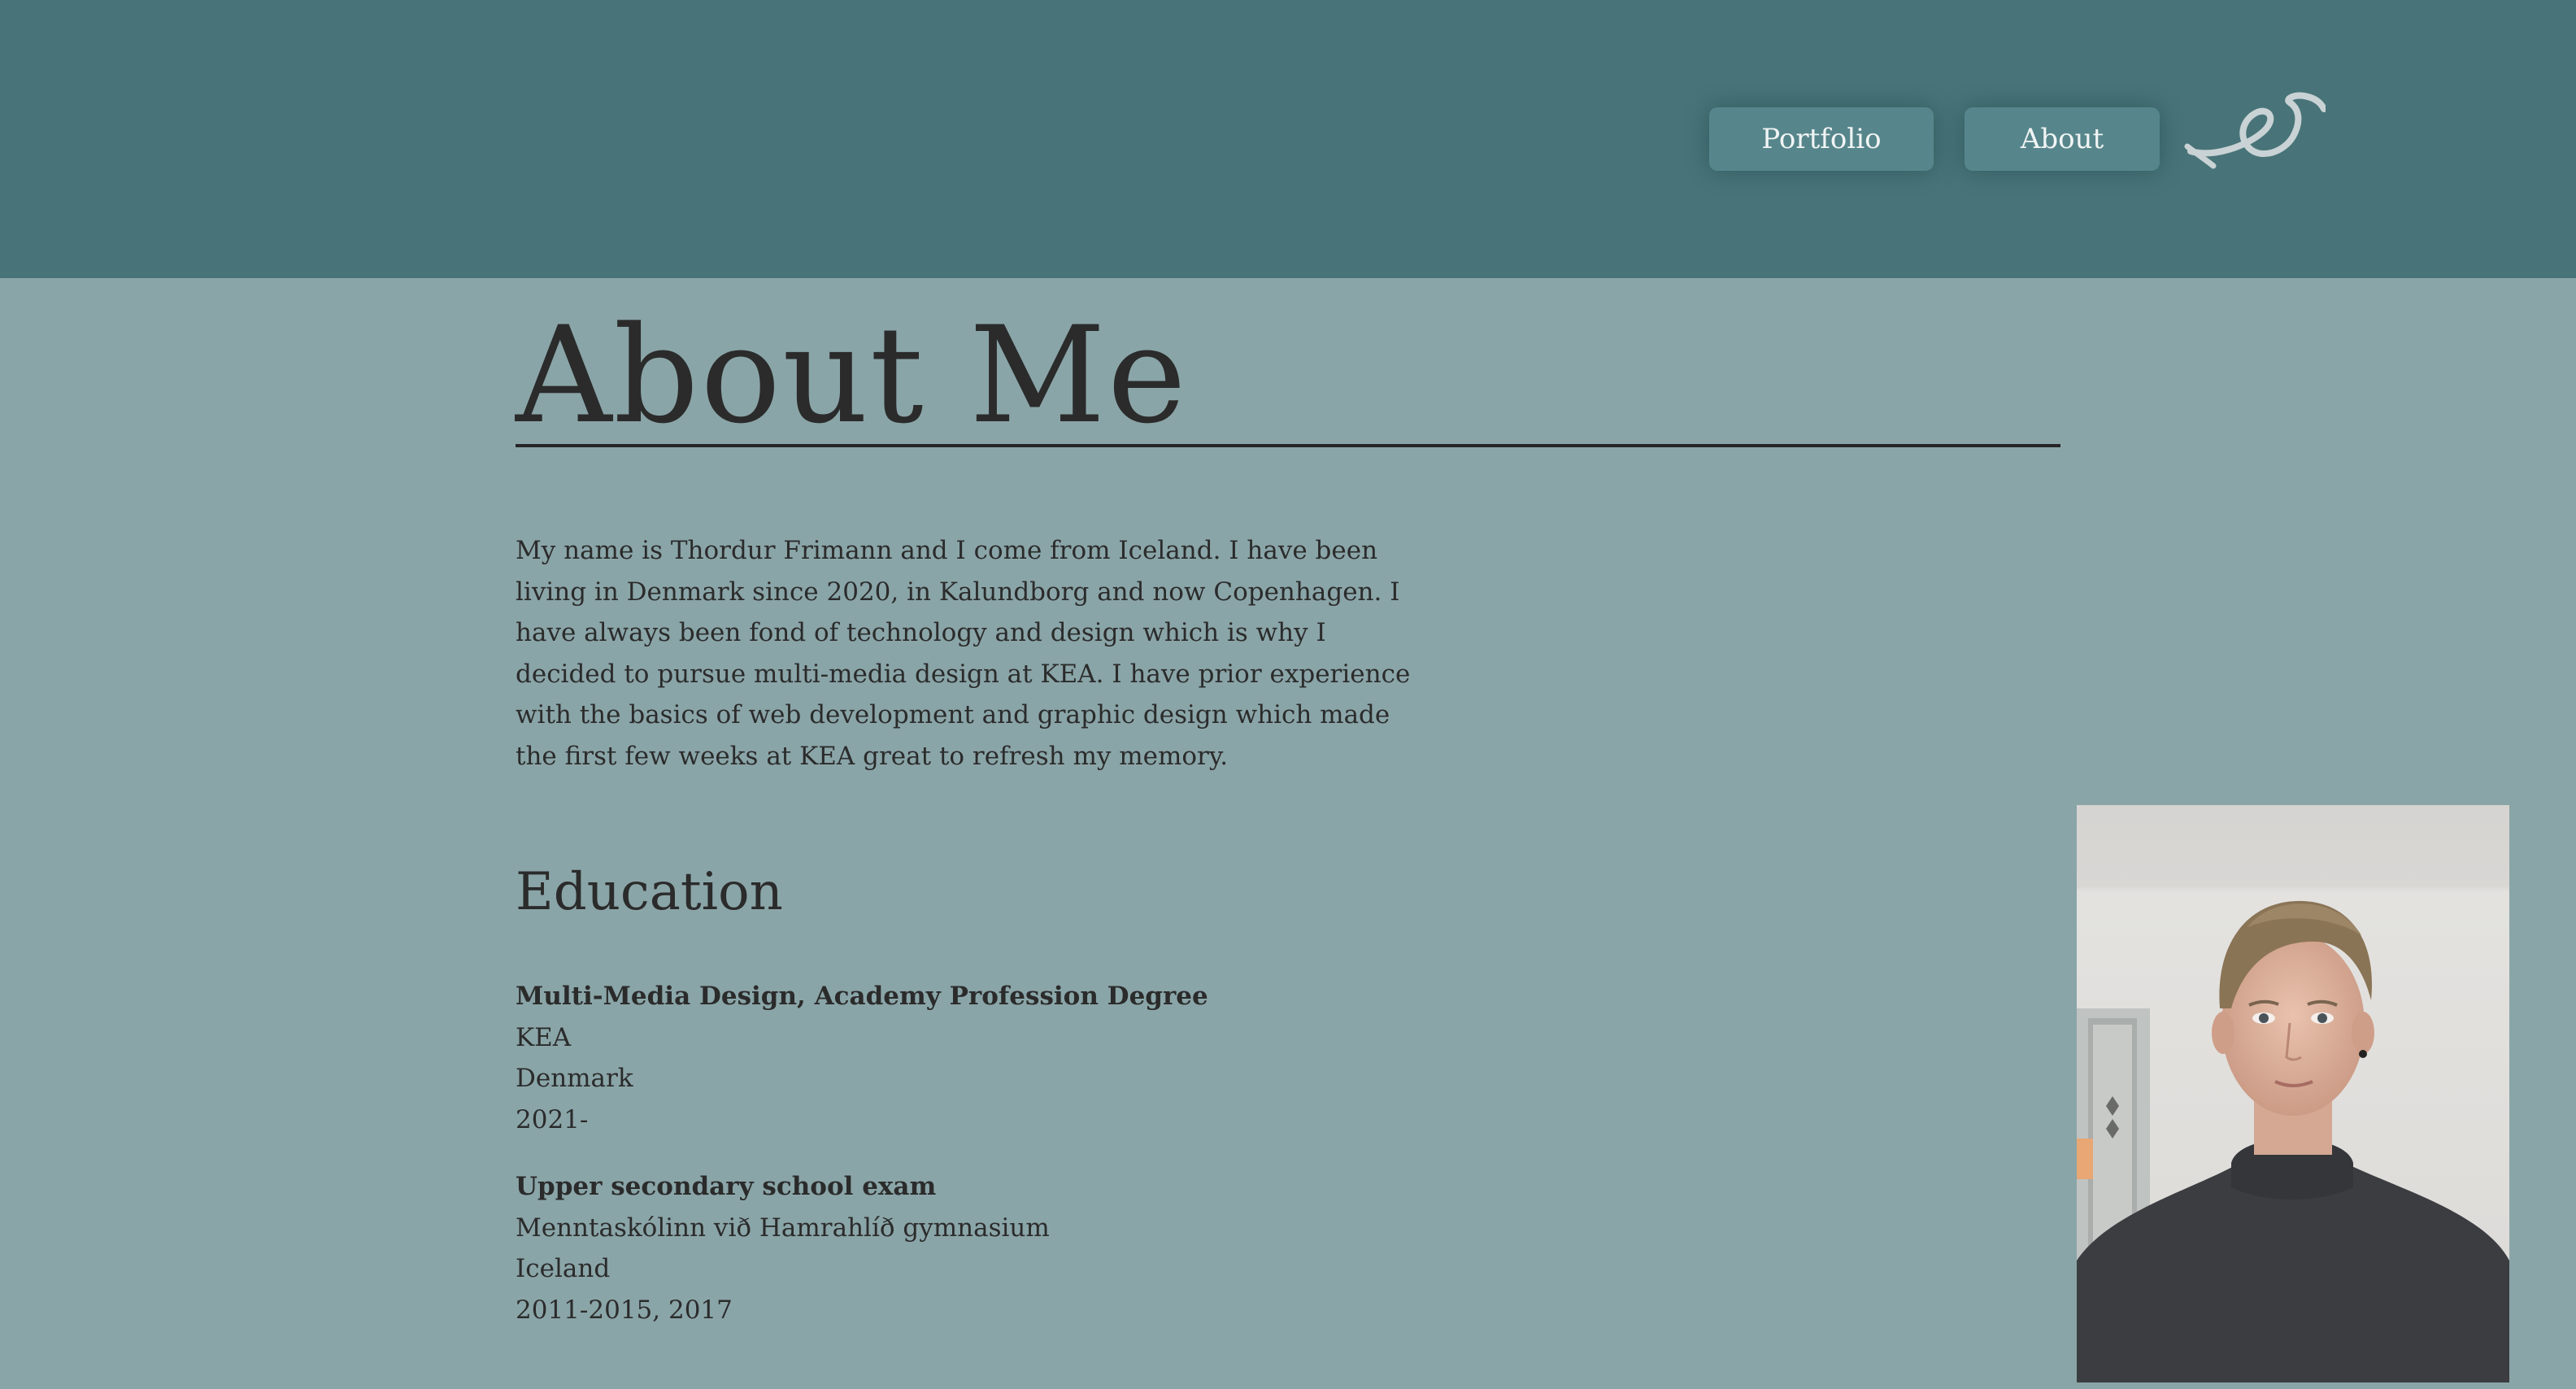  What do you see at coordinates (625, 1310) in the screenshot?
I see `education-years: 2011-2015, 2017` at bounding box center [625, 1310].